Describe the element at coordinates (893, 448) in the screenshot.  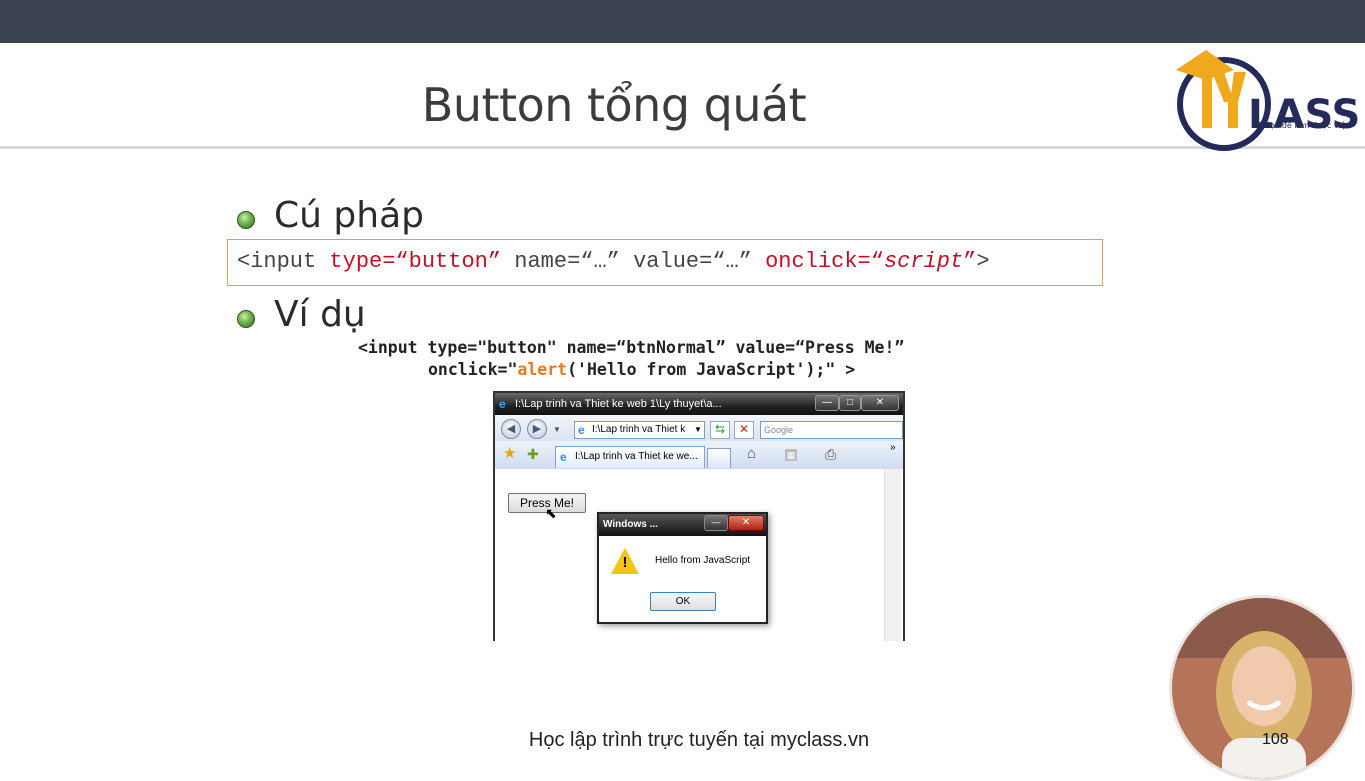
I see `more-chevrons-icon: »` at that location.